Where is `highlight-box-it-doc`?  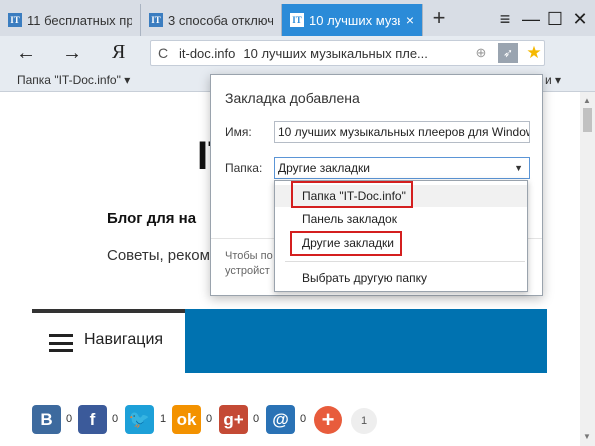
highlight-box-it-doc is located at coordinates (352, 194).